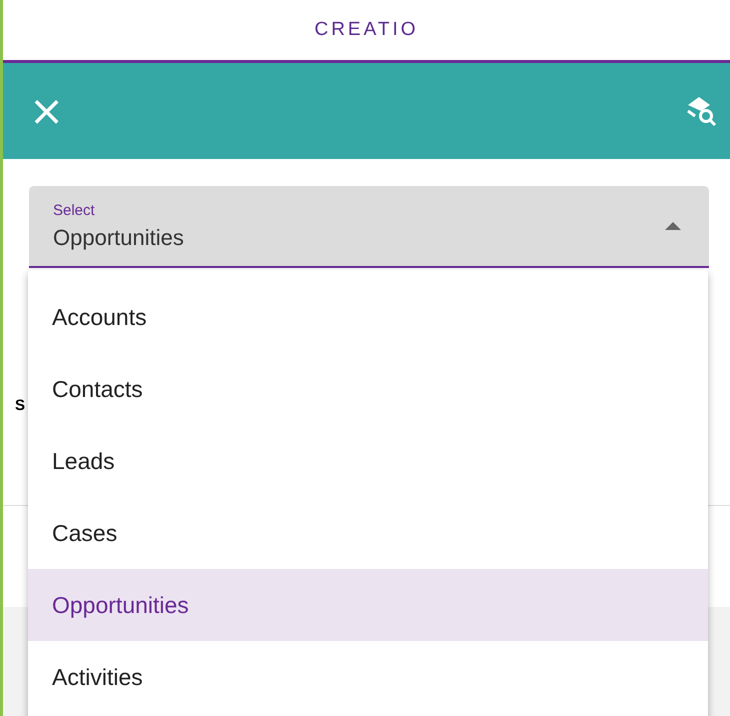  What do you see at coordinates (368, 605) in the screenshot?
I see `menu-option: Opportunities` at bounding box center [368, 605].